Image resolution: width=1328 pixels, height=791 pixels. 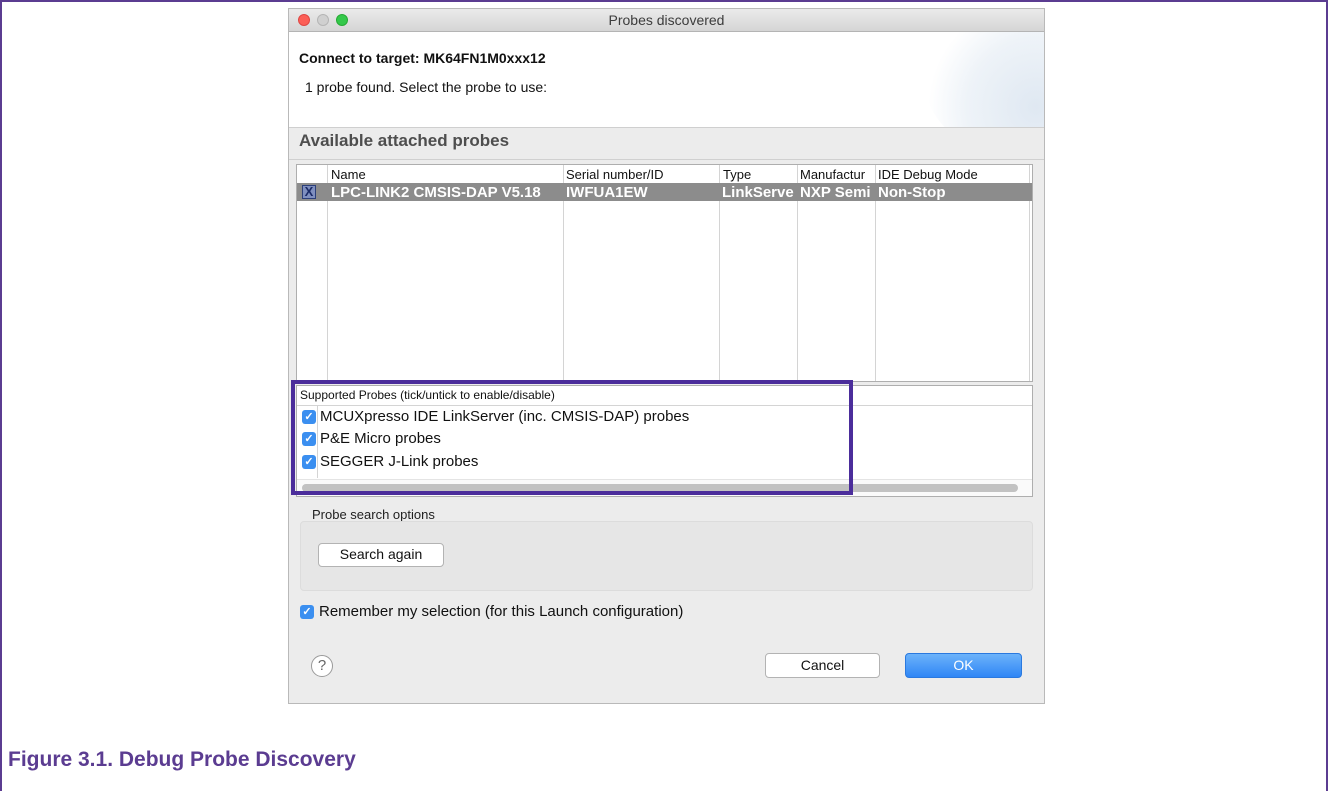 What do you see at coordinates (309, 192) in the screenshot?
I see `probe-select-checkbox: X` at bounding box center [309, 192].